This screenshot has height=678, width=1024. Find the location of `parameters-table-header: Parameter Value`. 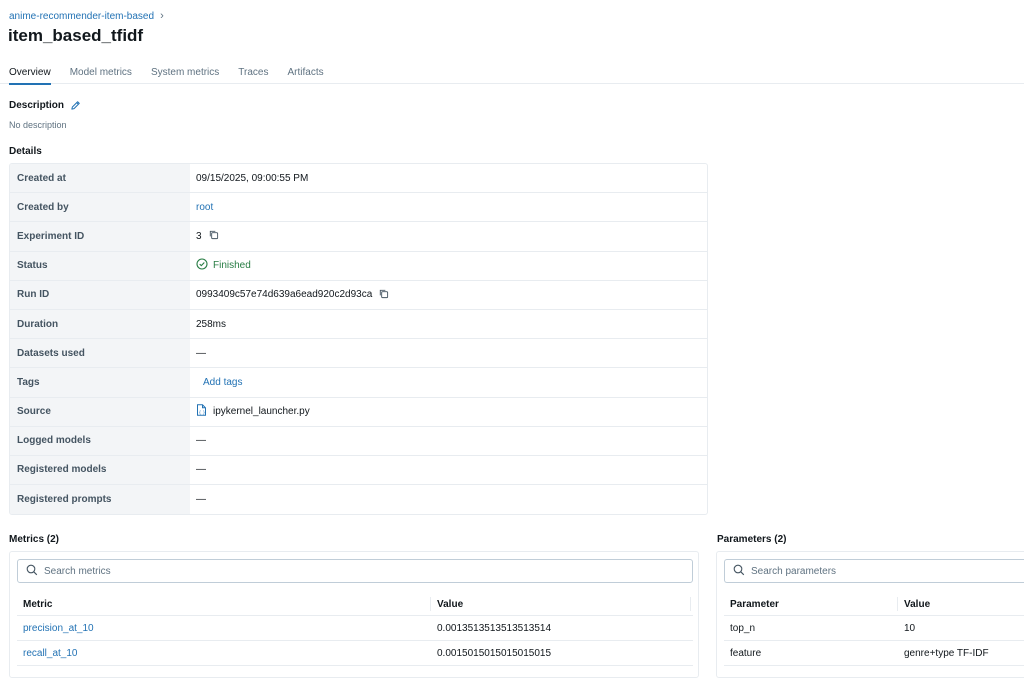

parameters-table-header: Parameter Value is located at coordinates (874, 604).